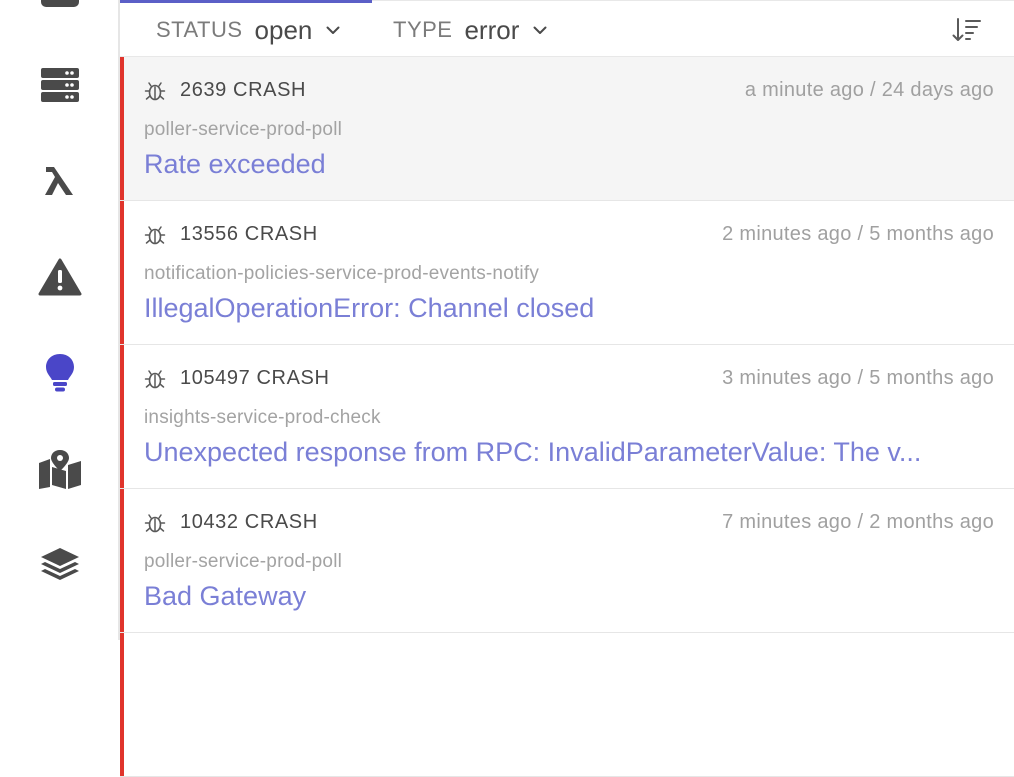 The width and height of the screenshot is (1014, 777). What do you see at coordinates (243, 90) in the screenshot?
I see `issue-id: 2639 CRASH` at bounding box center [243, 90].